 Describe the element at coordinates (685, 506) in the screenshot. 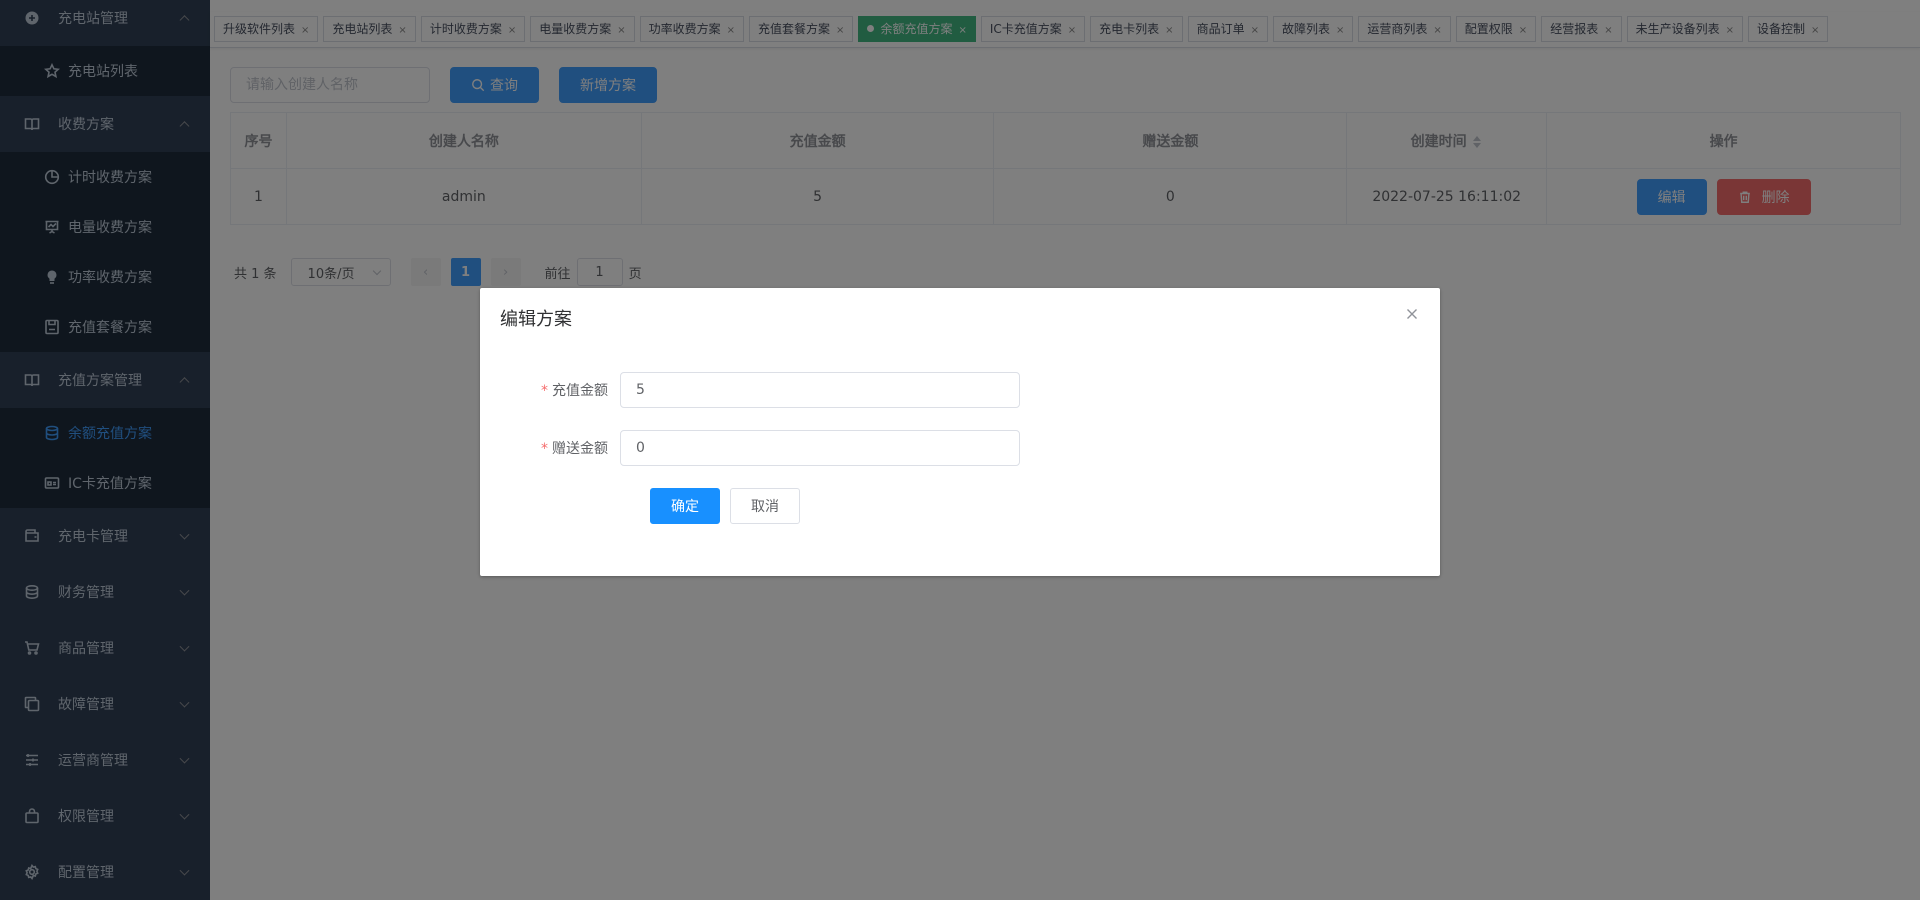

I see `confirm-button: 确定` at that location.